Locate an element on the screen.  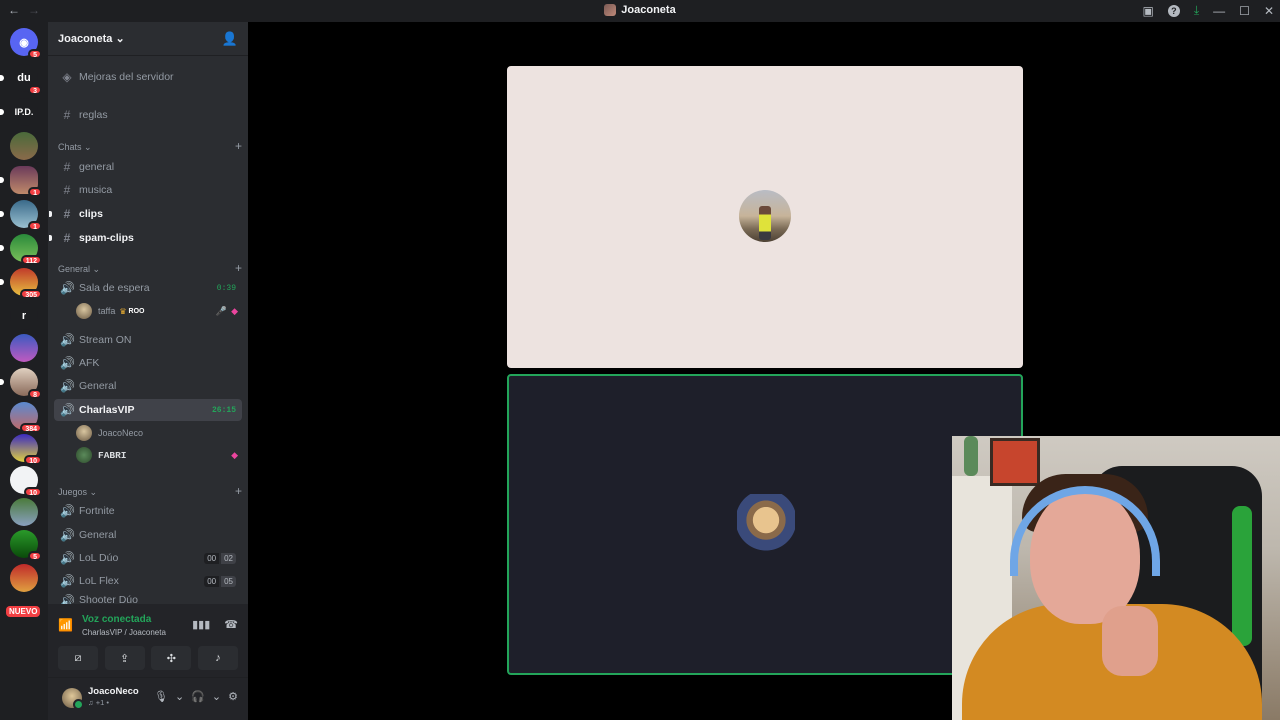
hash-icon: # is located at coordinates (67, 238).